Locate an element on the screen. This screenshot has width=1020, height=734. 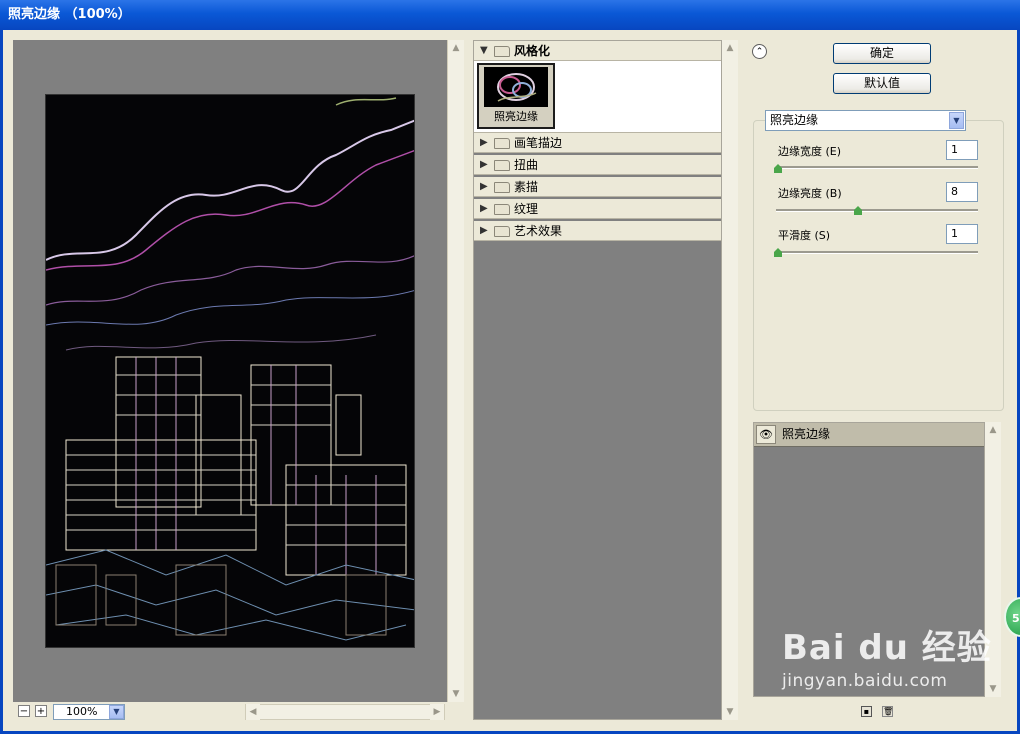
zoom-out-button: − is located at coordinates (24, 711).